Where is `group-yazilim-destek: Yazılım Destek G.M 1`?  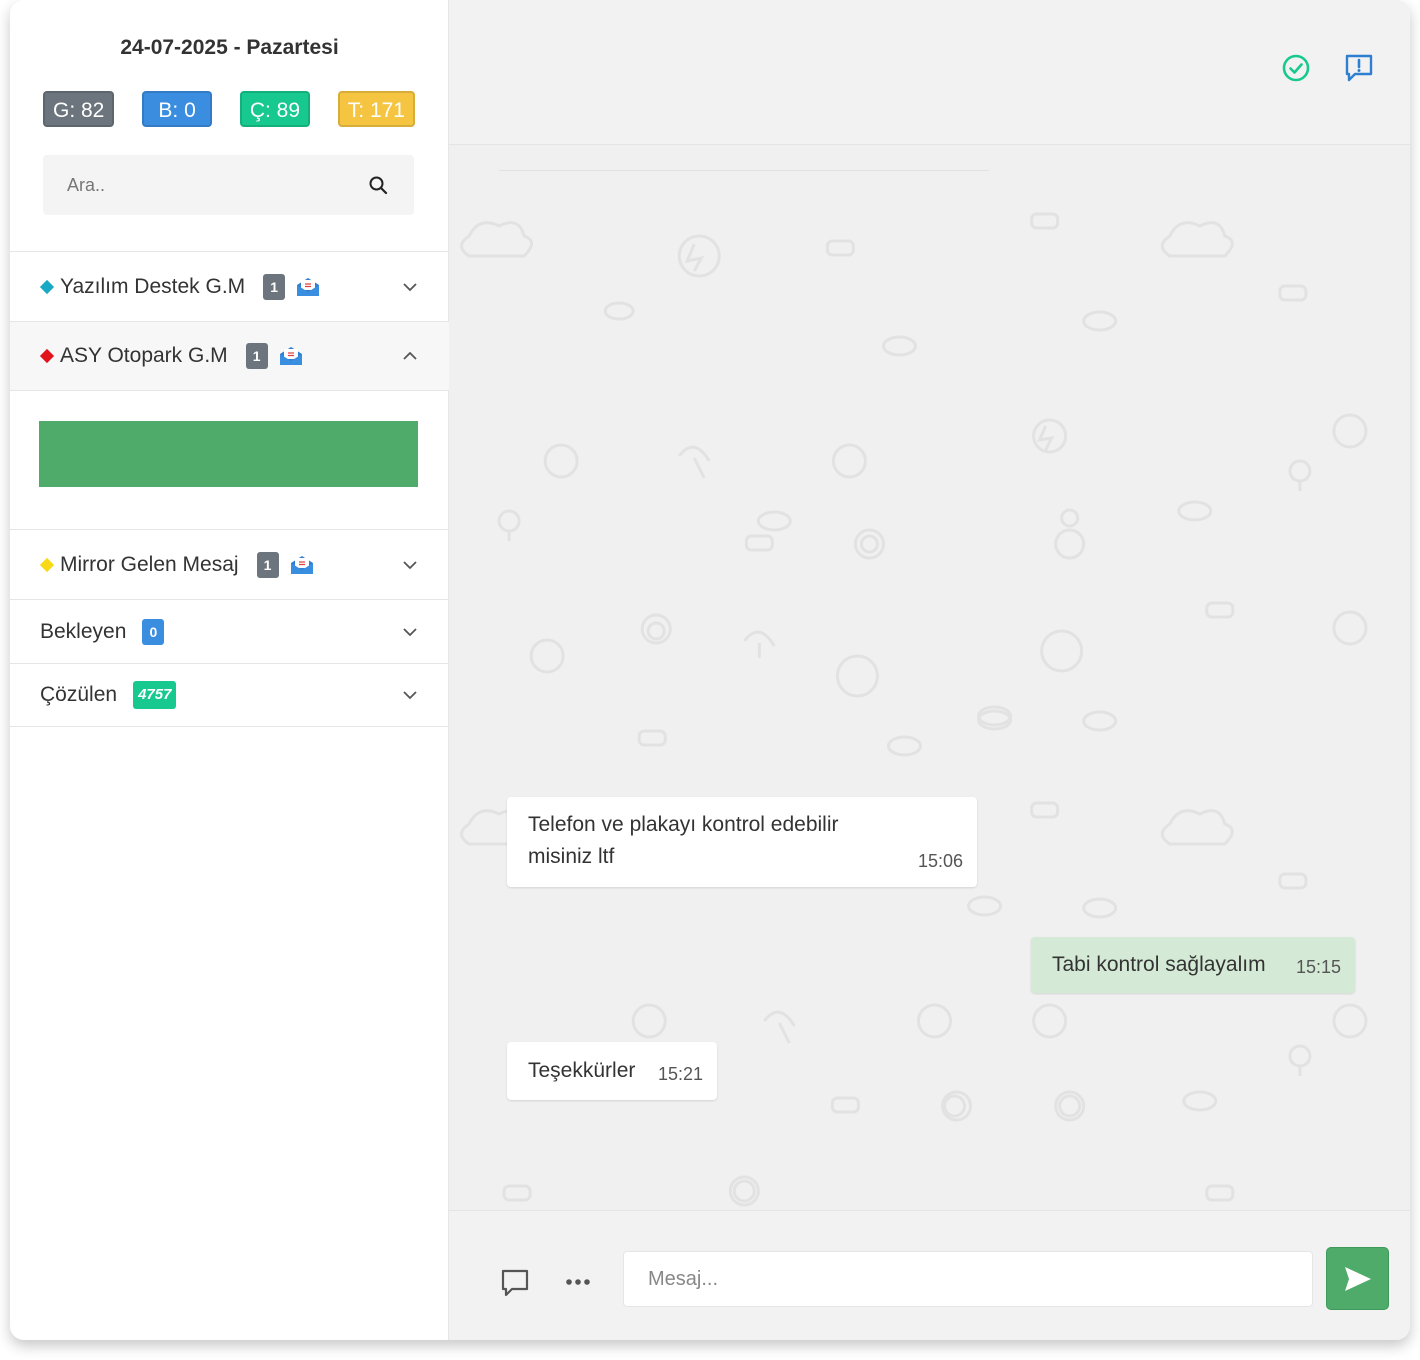 group-yazilim-destek: Yazılım Destek G.M 1 is located at coordinates (229, 286).